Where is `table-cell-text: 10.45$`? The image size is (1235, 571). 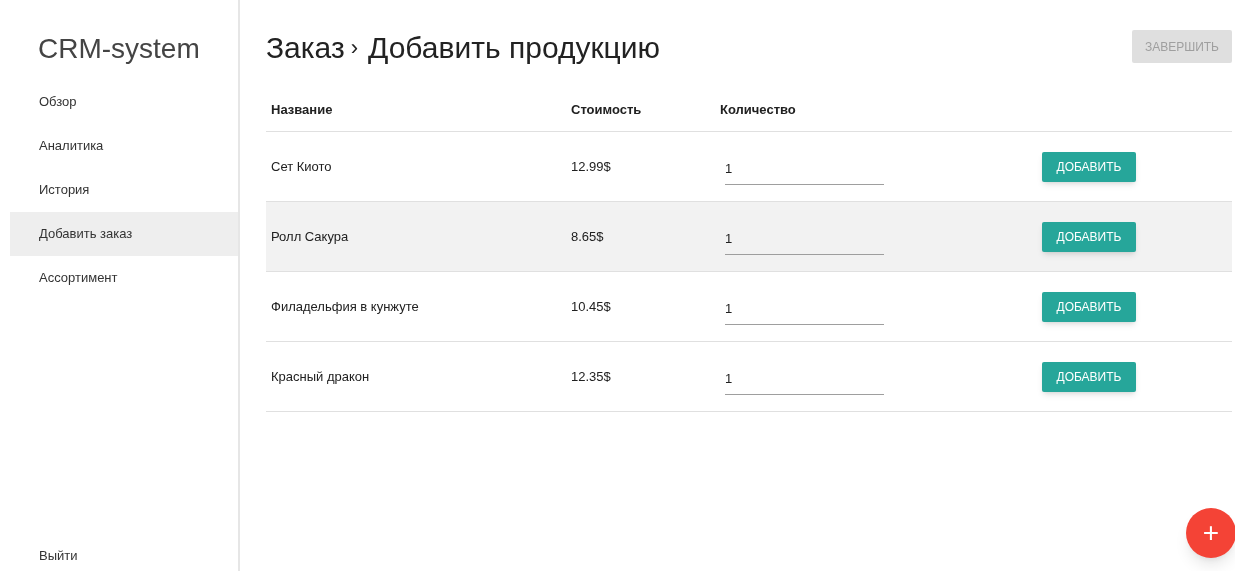 table-cell-text: 10.45$ is located at coordinates (591, 306).